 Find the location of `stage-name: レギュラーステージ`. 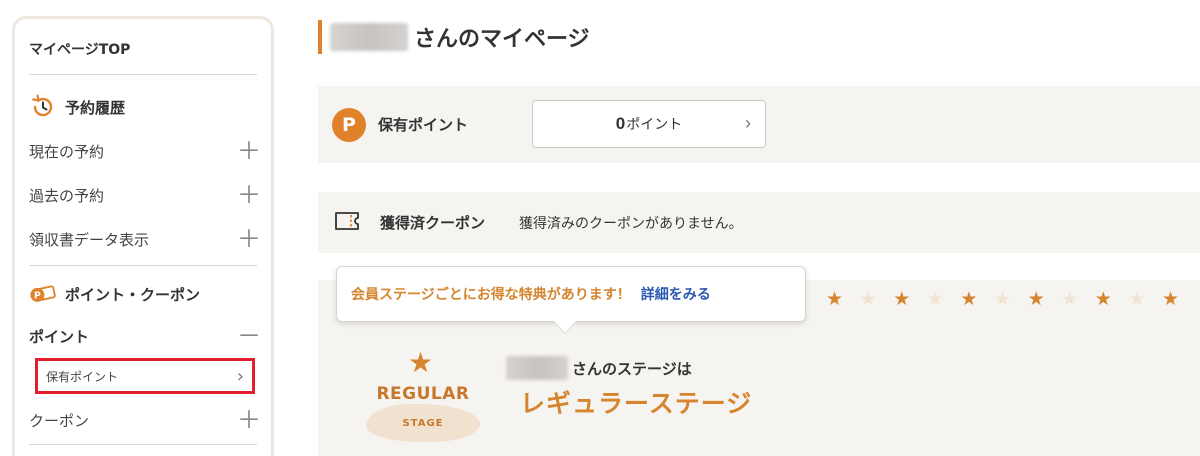

stage-name: レギュラーステージ is located at coordinates (636, 403).